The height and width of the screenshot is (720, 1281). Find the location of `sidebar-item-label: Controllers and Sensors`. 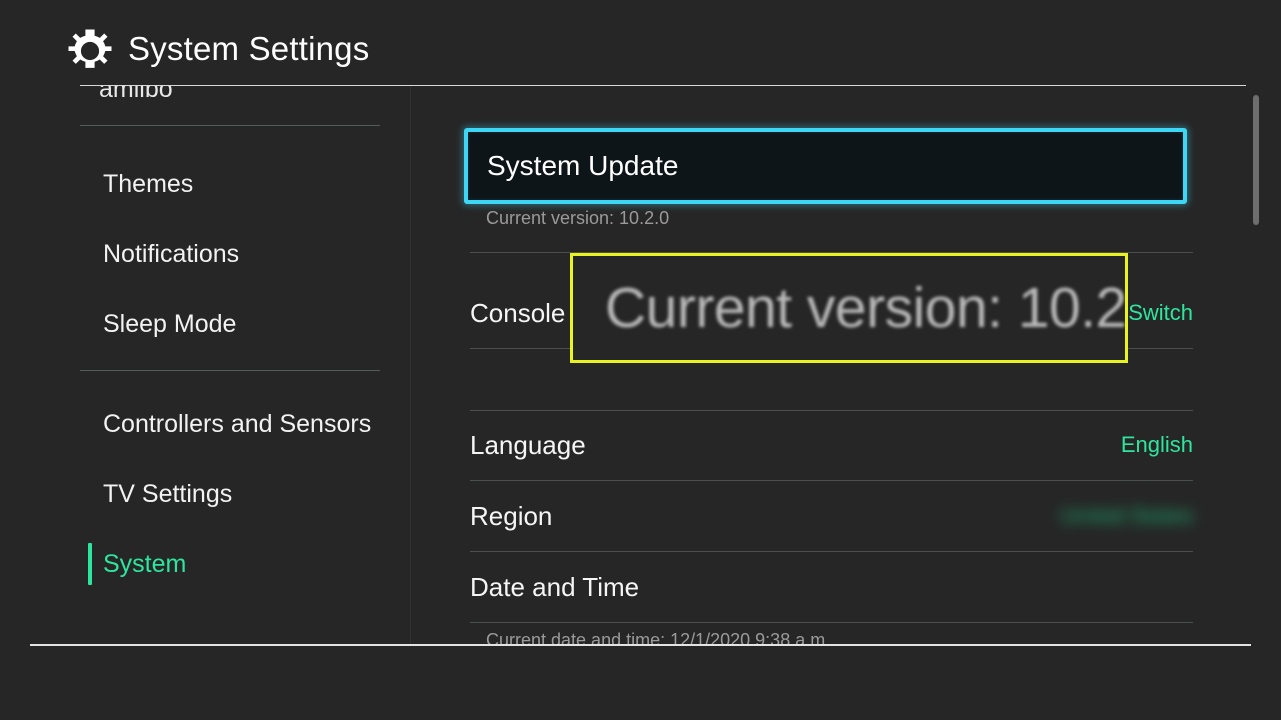

sidebar-item-label: Controllers and Sensors is located at coordinates (237, 423).